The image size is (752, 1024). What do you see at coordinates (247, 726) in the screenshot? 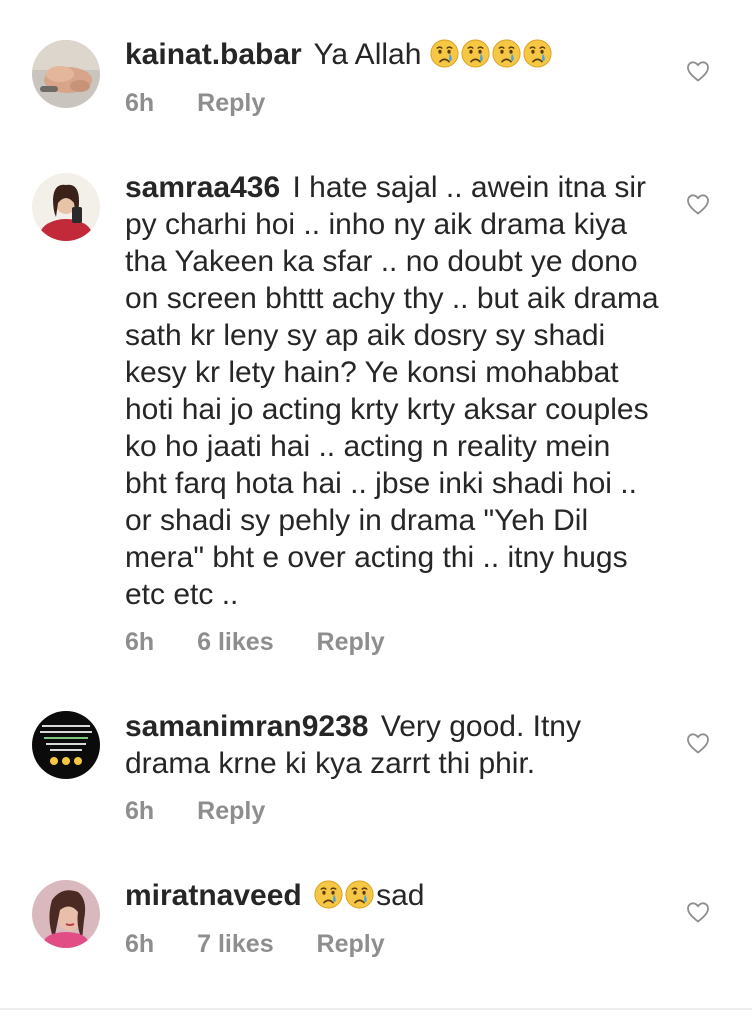
I see `comment-username: samanimran9238` at bounding box center [247, 726].